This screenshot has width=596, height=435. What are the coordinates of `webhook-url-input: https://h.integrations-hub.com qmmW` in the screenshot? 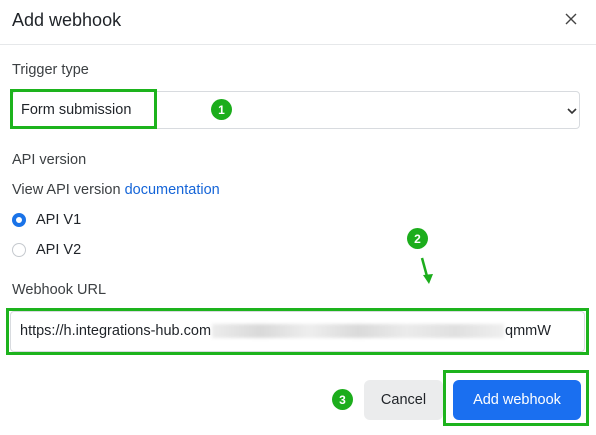 It's located at (297, 331).